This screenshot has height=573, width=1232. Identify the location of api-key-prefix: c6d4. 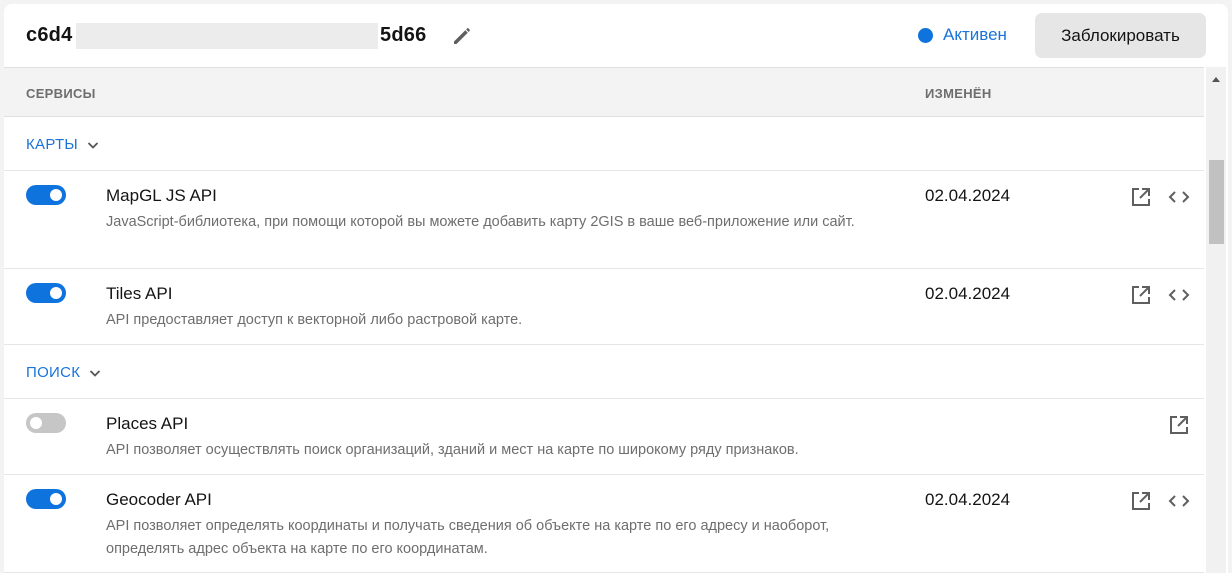
(49, 35).